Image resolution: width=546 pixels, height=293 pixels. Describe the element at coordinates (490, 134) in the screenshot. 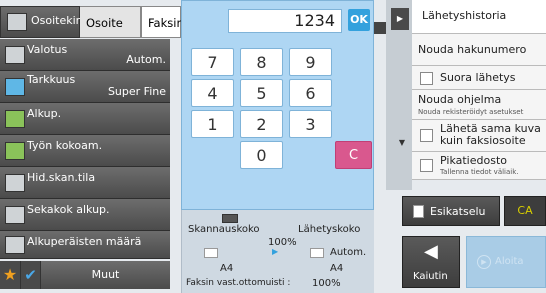

I see `same-image-label: Lähetä sama kuva kuin faksiosoite` at that location.